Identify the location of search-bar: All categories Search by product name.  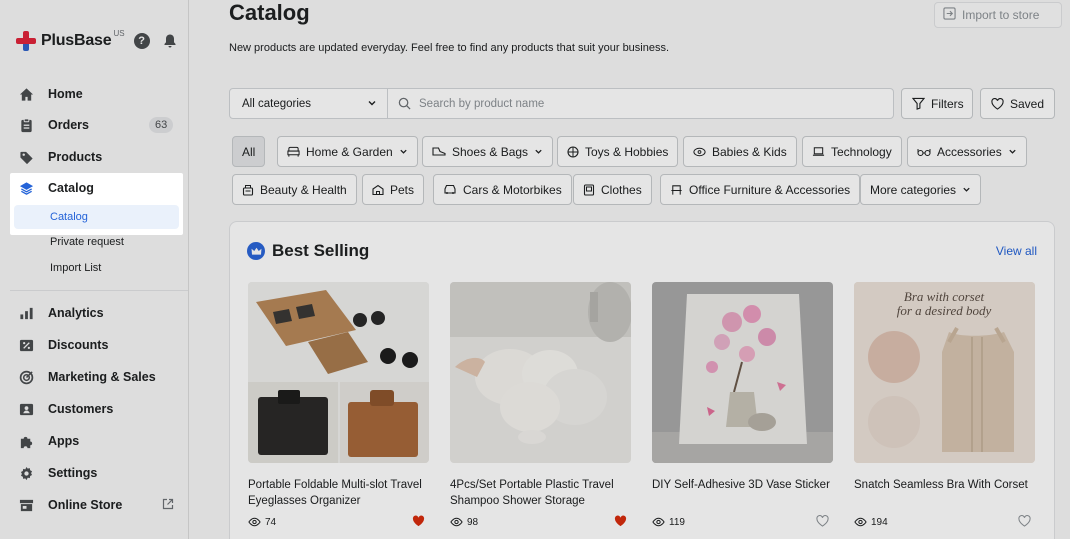
(561, 103).